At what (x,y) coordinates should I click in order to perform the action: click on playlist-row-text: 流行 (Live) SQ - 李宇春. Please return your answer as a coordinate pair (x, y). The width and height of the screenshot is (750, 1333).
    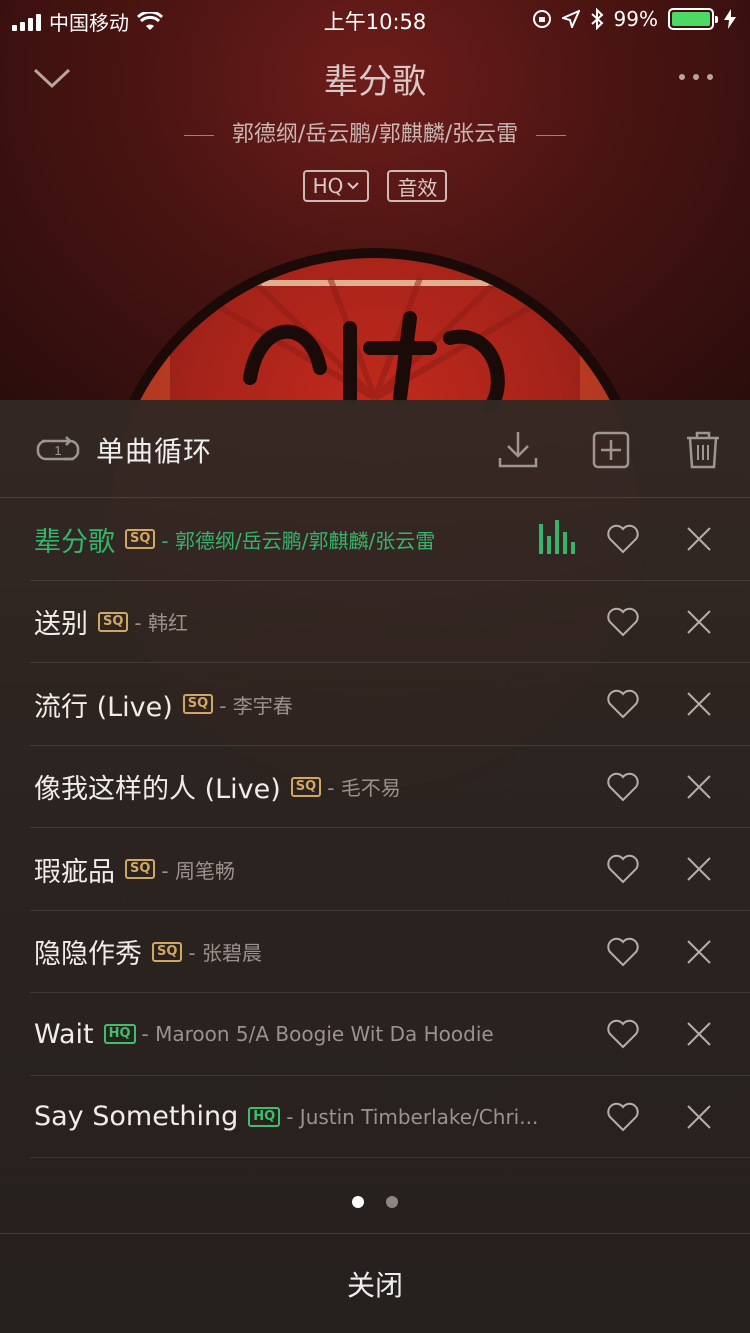
    Looking at the image, I should click on (292, 704).